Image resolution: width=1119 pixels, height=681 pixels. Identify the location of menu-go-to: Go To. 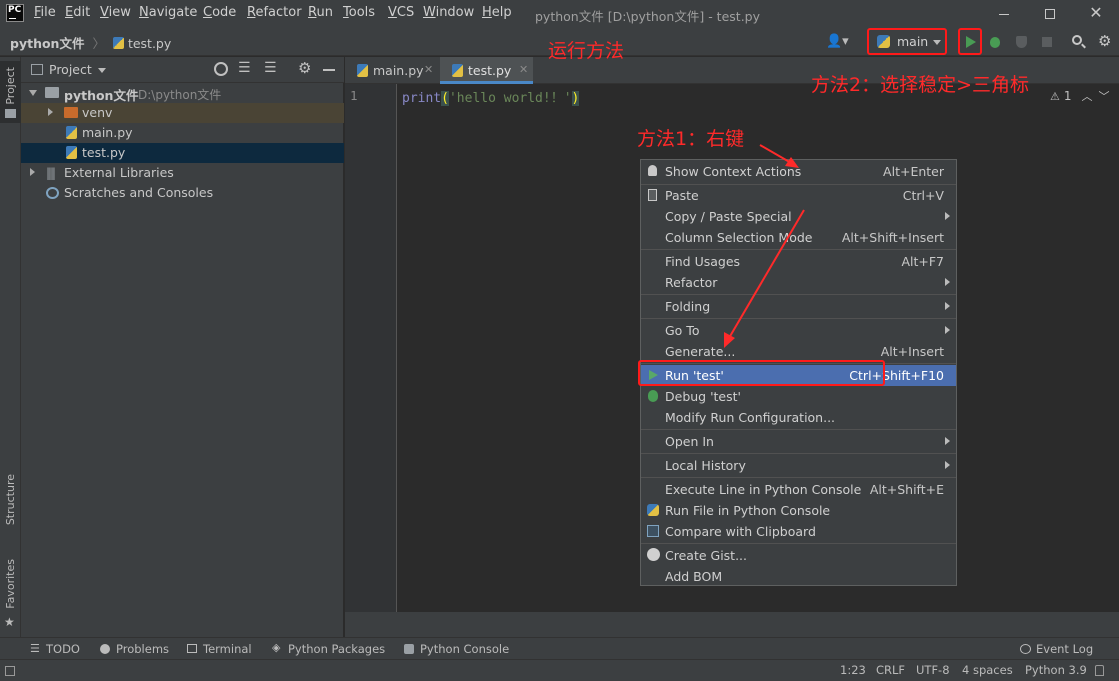
(798, 330).